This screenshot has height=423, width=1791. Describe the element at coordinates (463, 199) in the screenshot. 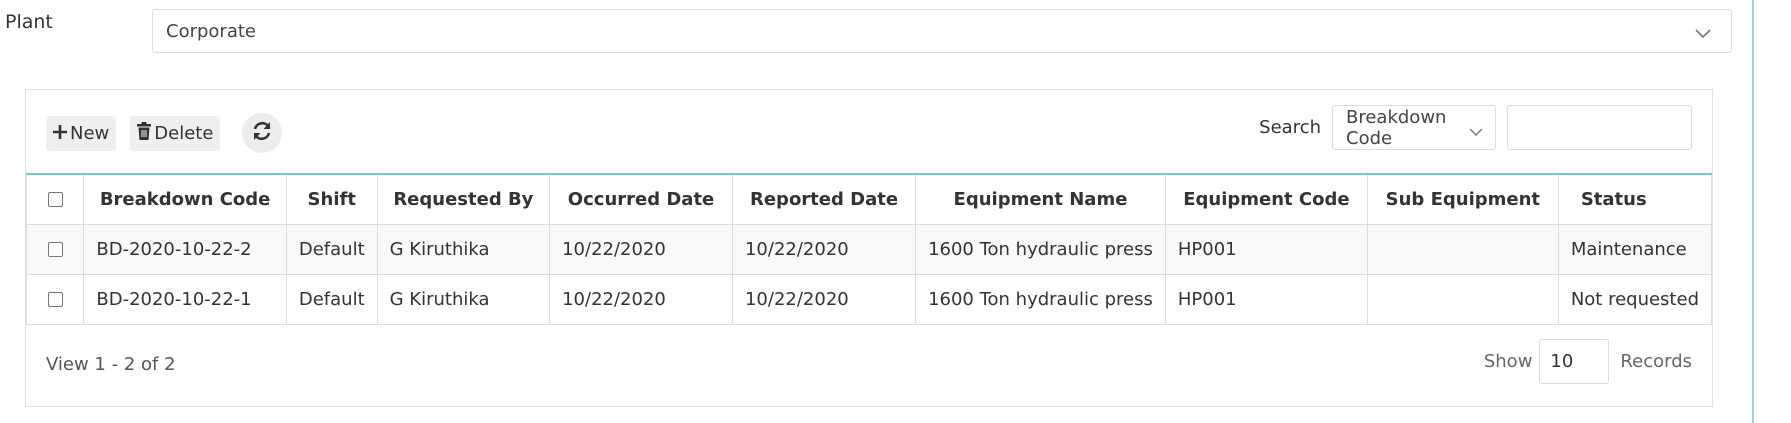

I see `column-header-requested-by: Requested By` at that location.